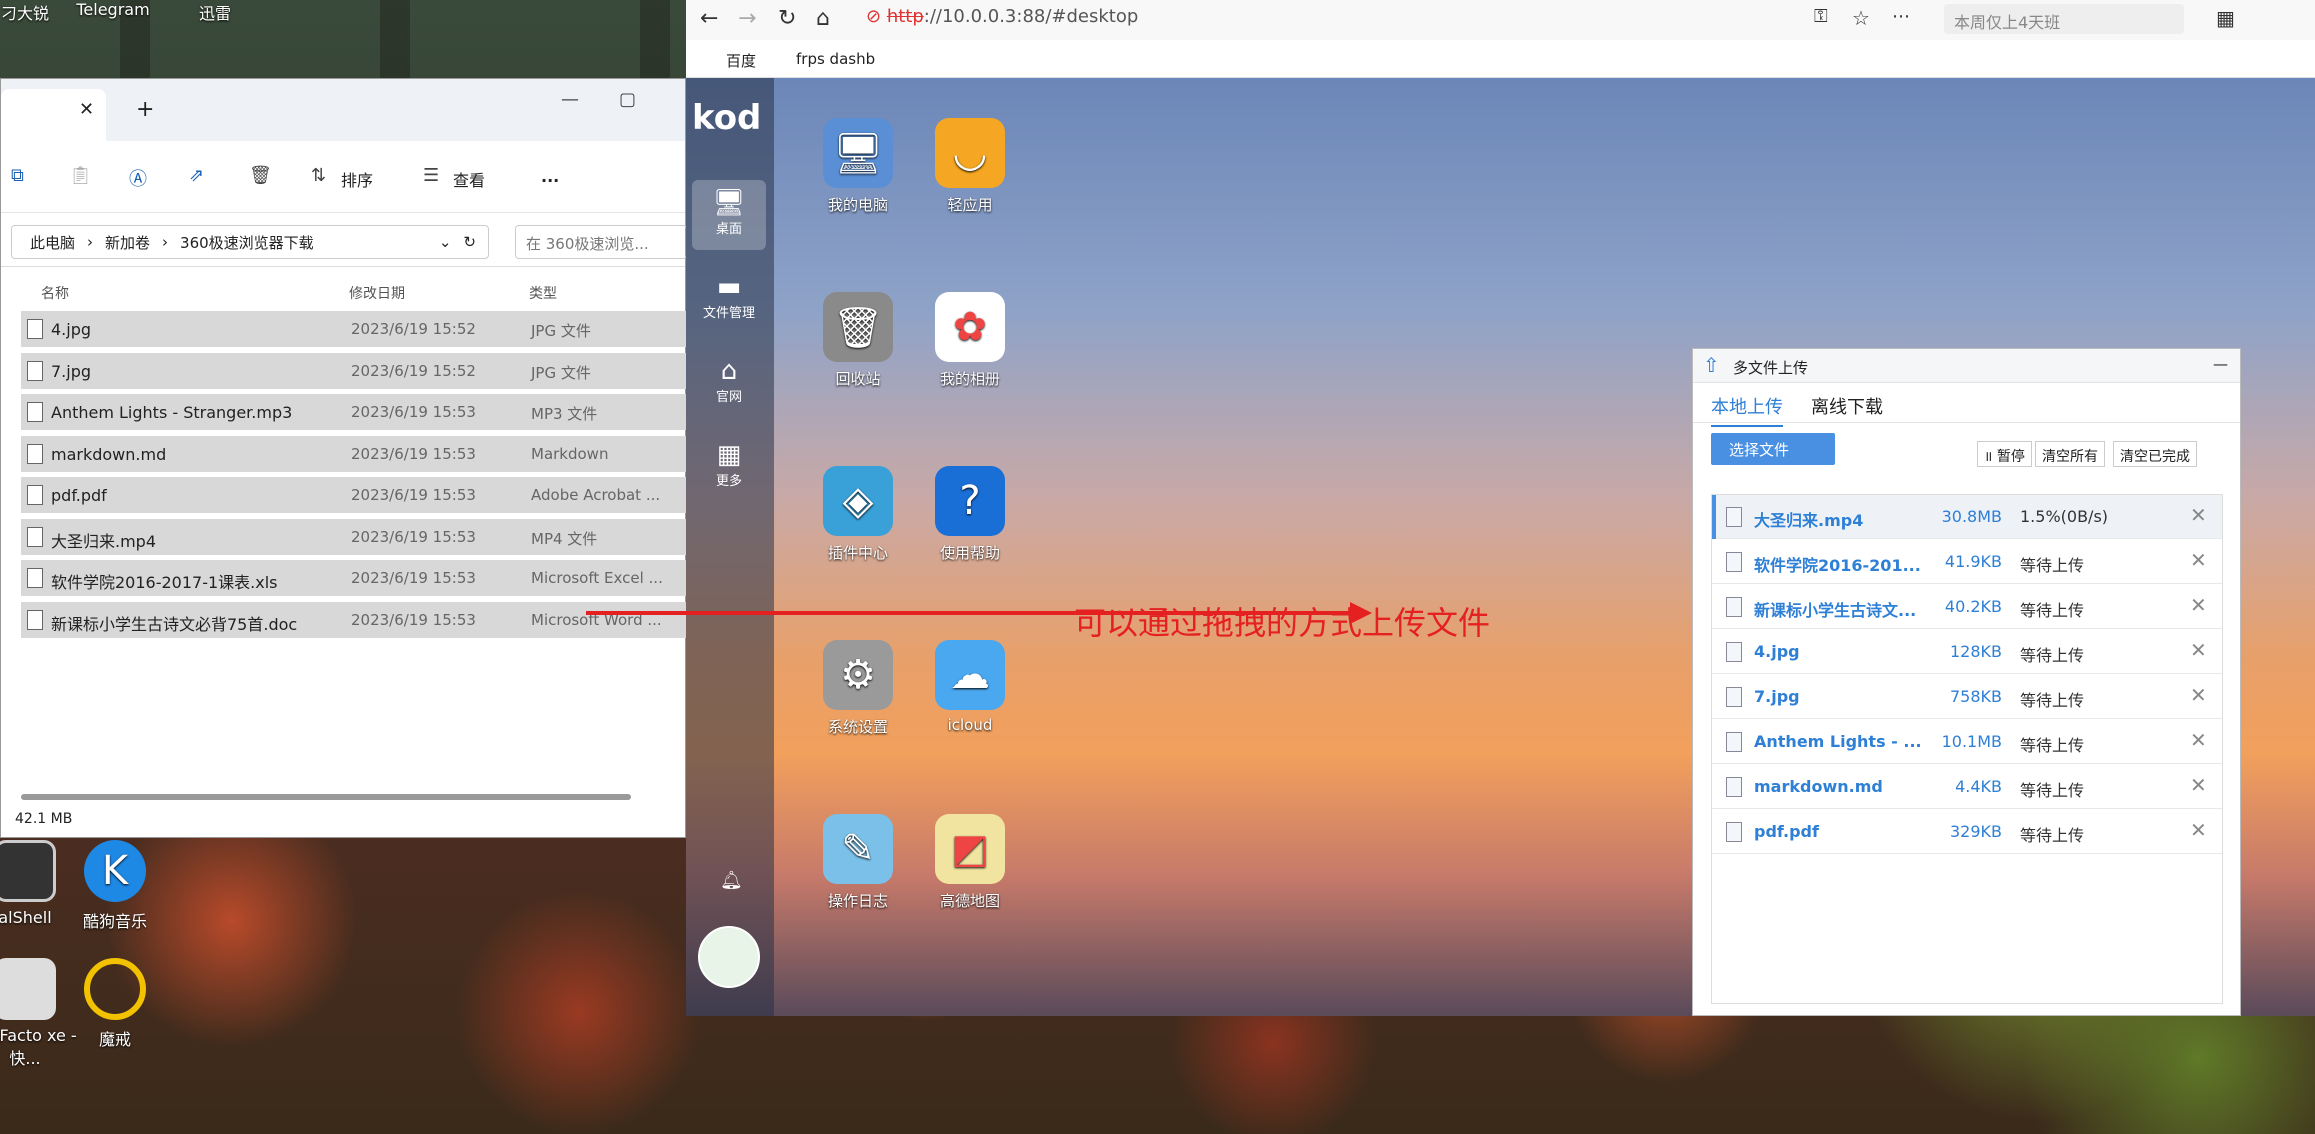 This screenshot has width=2315, height=1134. I want to click on avatar, so click(729, 957).